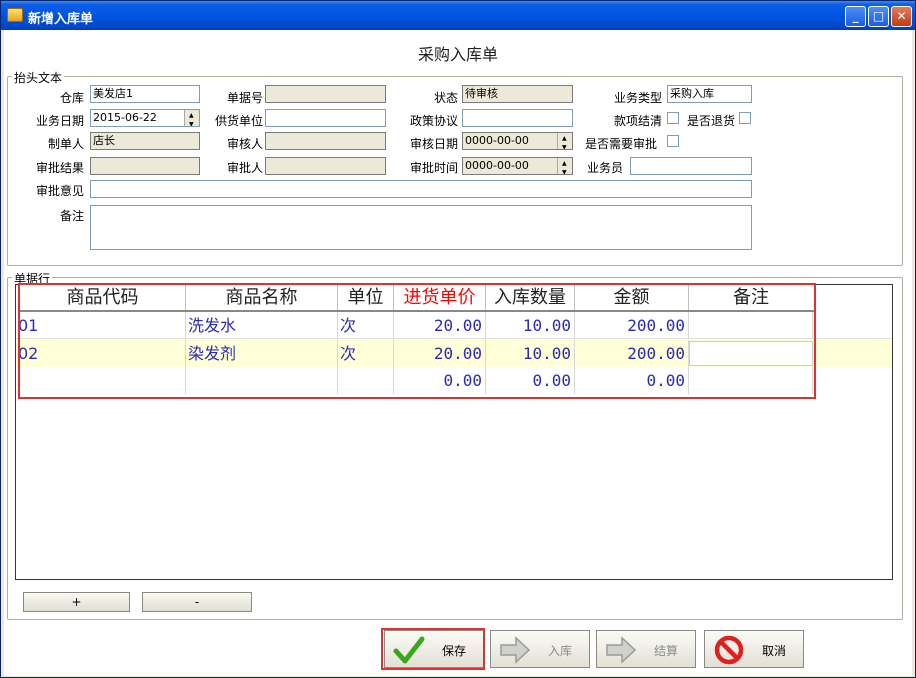 The width and height of the screenshot is (916, 678). What do you see at coordinates (433, 649) in the screenshot?
I see `save-highlight-frame` at bounding box center [433, 649].